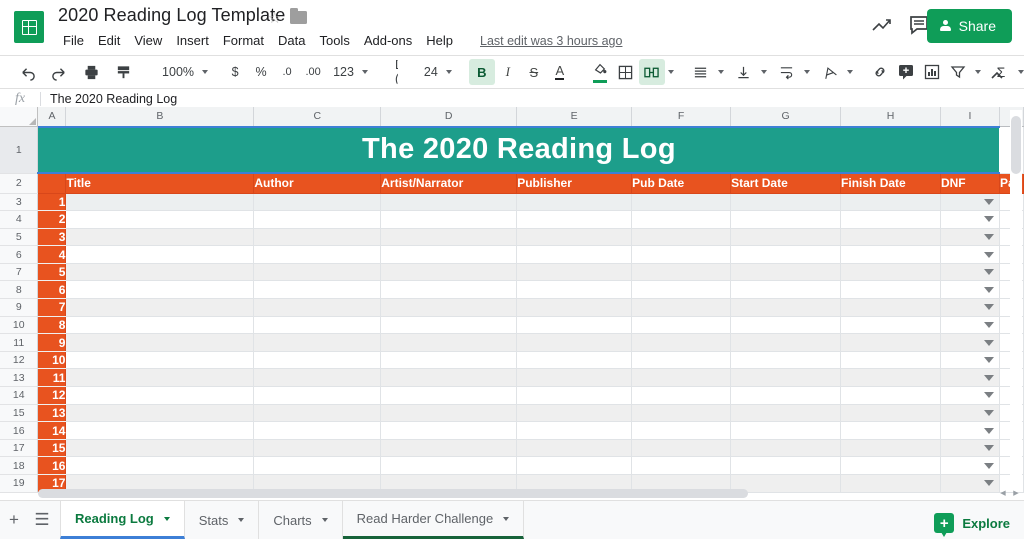  I want to click on row-header: 6, so click(19, 254).